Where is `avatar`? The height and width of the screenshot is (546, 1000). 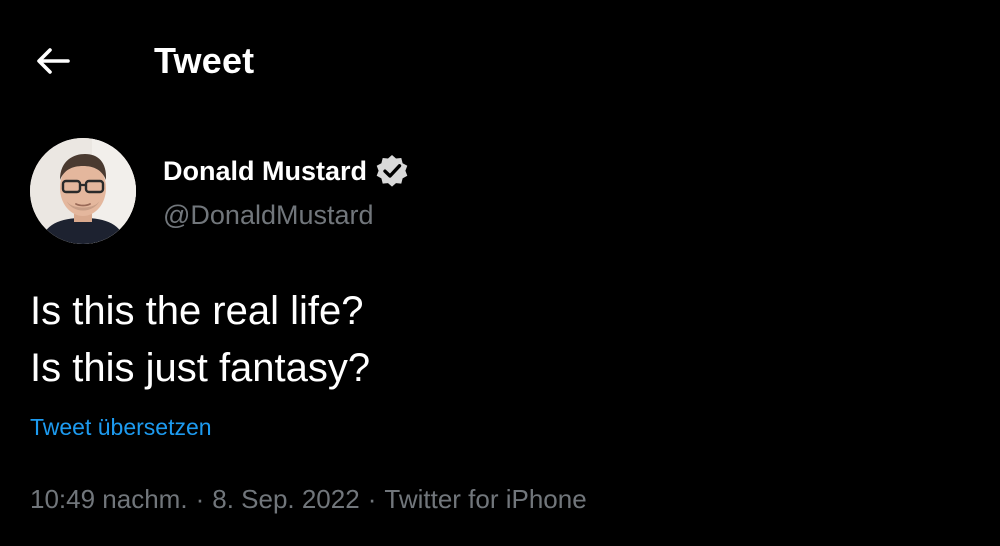 avatar is located at coordinates (83, 191).